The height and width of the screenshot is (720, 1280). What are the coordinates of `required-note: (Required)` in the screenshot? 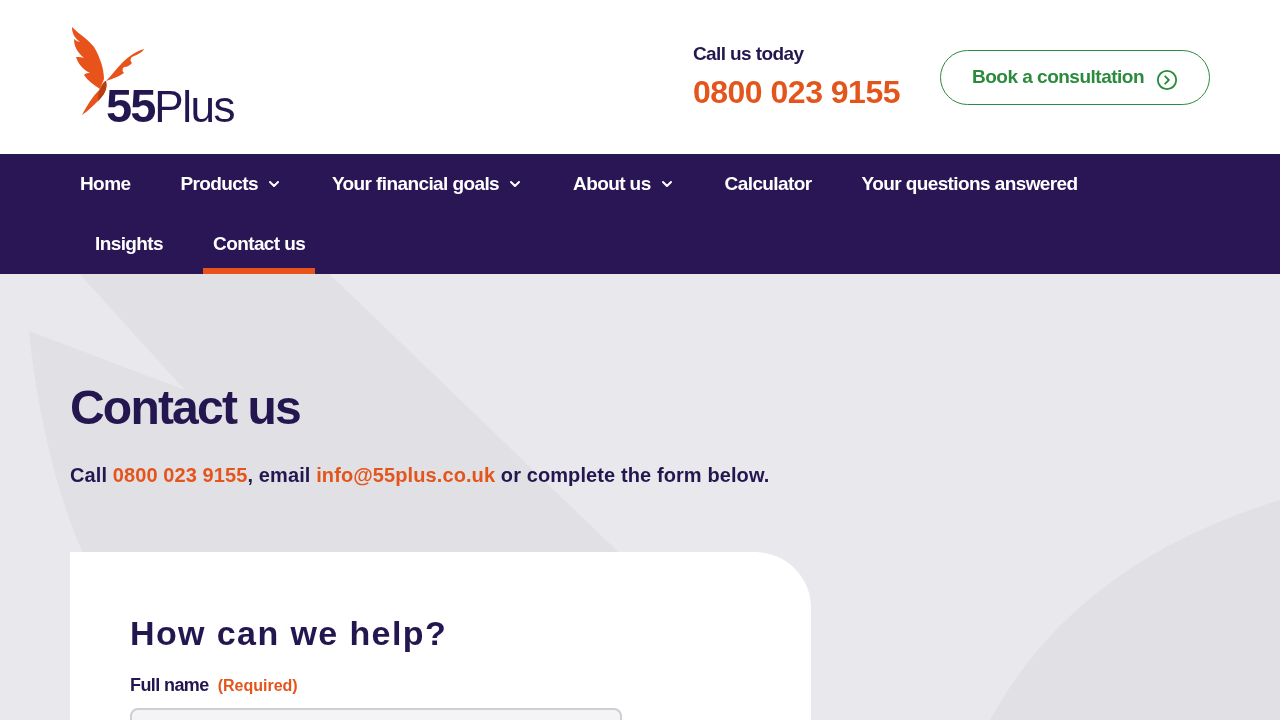 It's located at (257, 686).